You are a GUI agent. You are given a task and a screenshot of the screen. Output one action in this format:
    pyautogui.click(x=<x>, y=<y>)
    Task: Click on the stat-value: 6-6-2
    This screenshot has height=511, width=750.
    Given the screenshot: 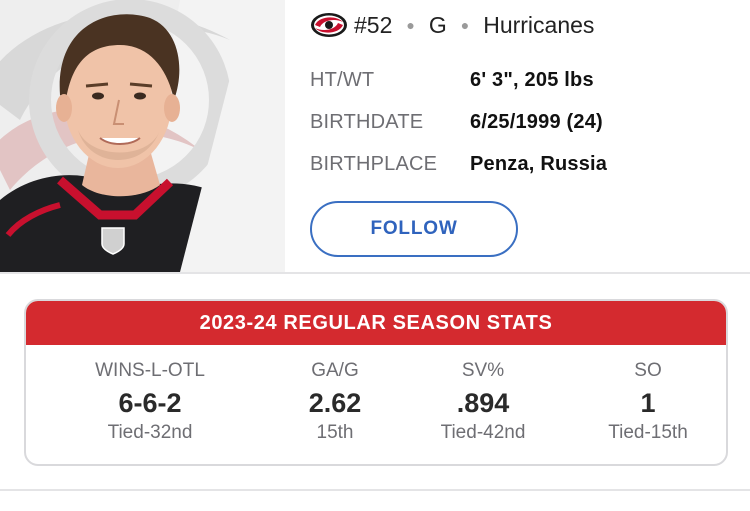 What is the action you would take?
    pyautogui.click(x=150, y=403)
    